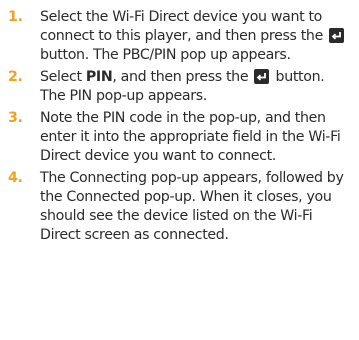 This screenshot has width=359, height=340. I want to click on step-number: 3., so click(15, 118).